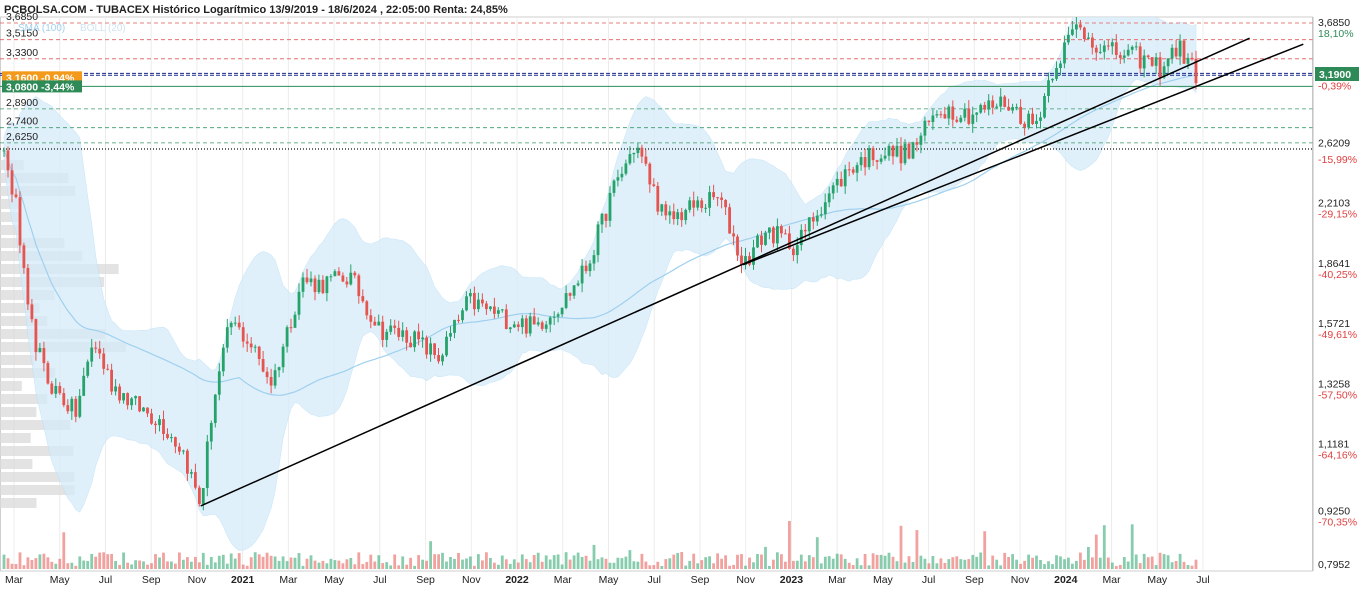 This screenshot has height=592, width=1370. Describe the element at coordinates (1337, 160) in the screenshot. I see `y-percent-label: -15,99%` at that location.